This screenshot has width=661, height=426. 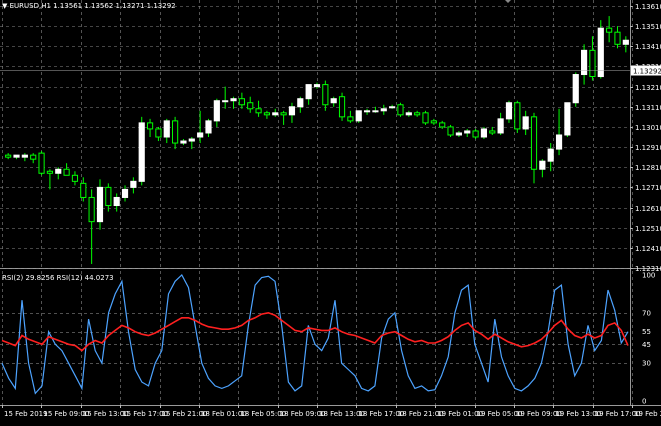 I want to click on y-tick-label: 1.13210, so click(x=648, y=88).